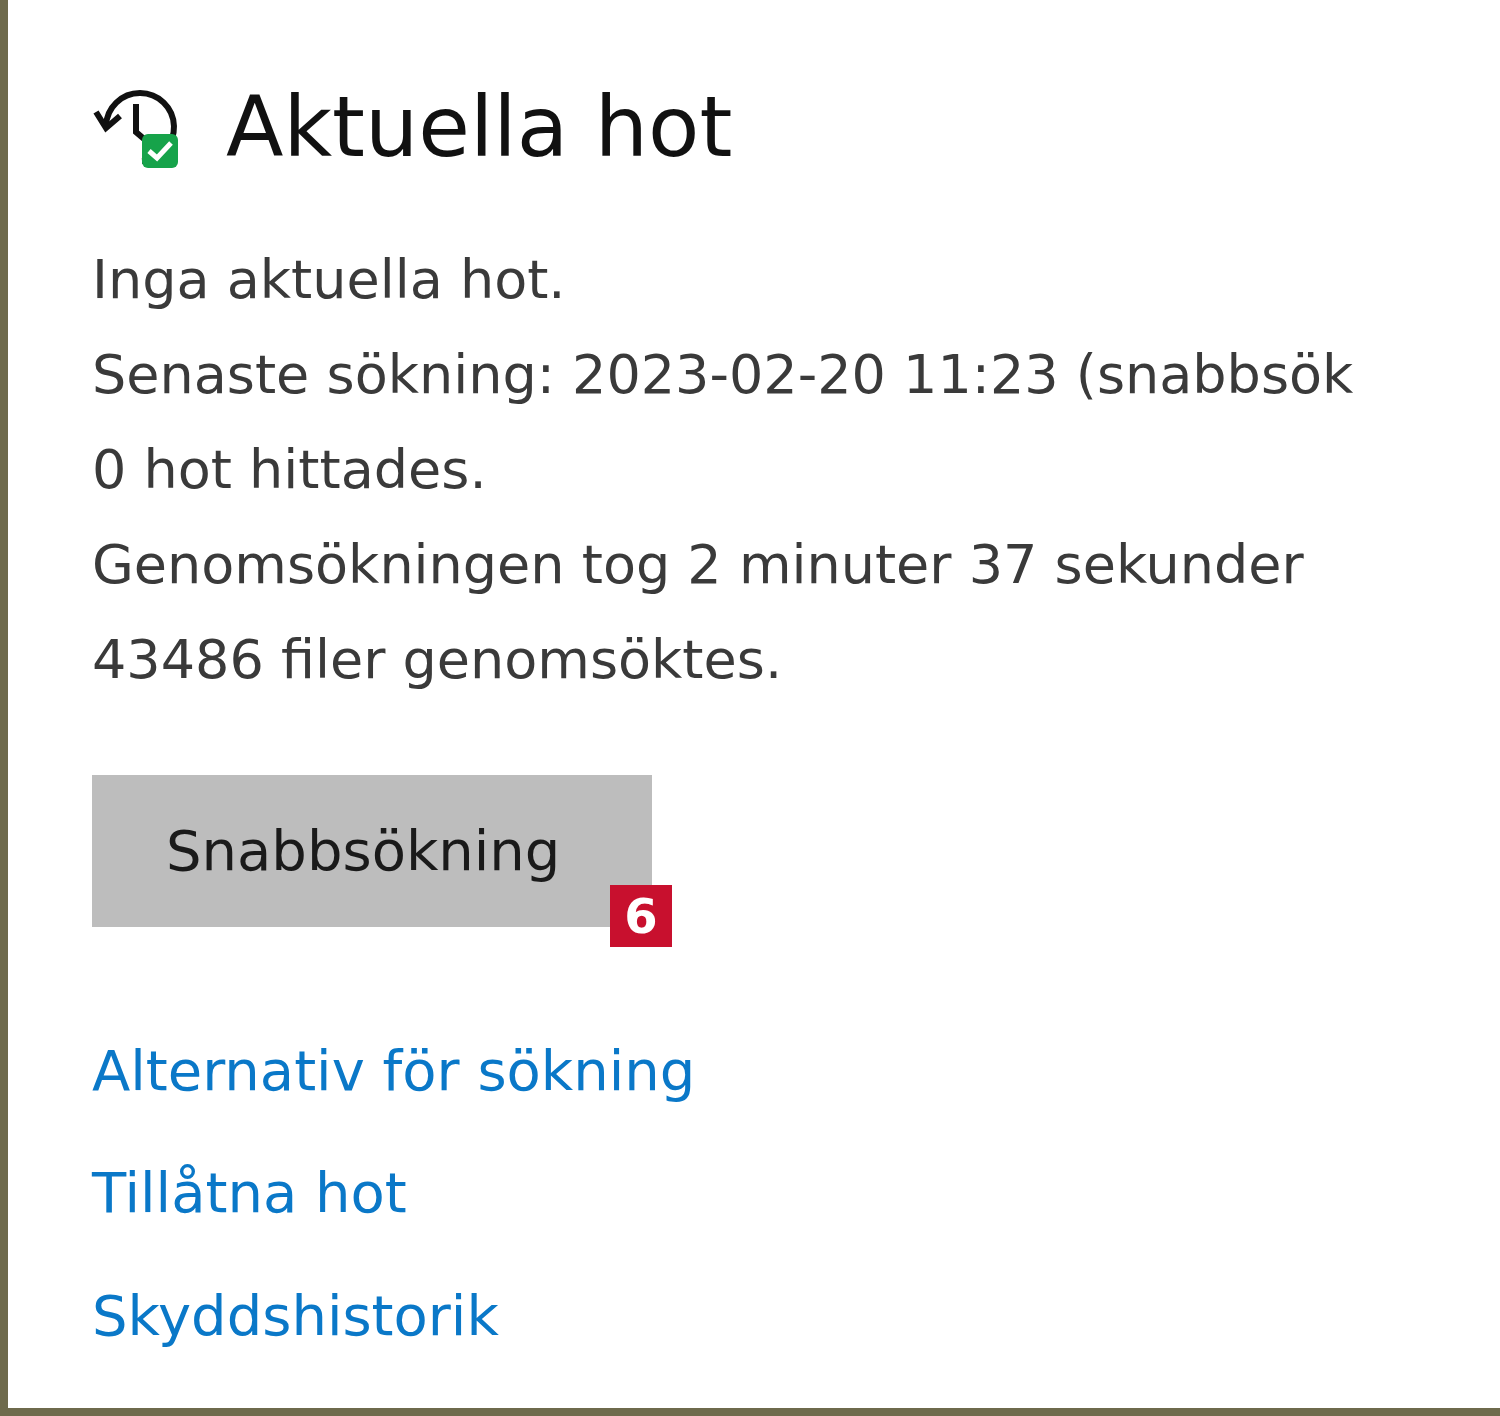 The height and width of the screenshot is (1416, 1500). What do you see at coordinates (329, 280) in the screenshot?
I see `status-text: Inga aktuella hot.` at bounding box center [329, 280].